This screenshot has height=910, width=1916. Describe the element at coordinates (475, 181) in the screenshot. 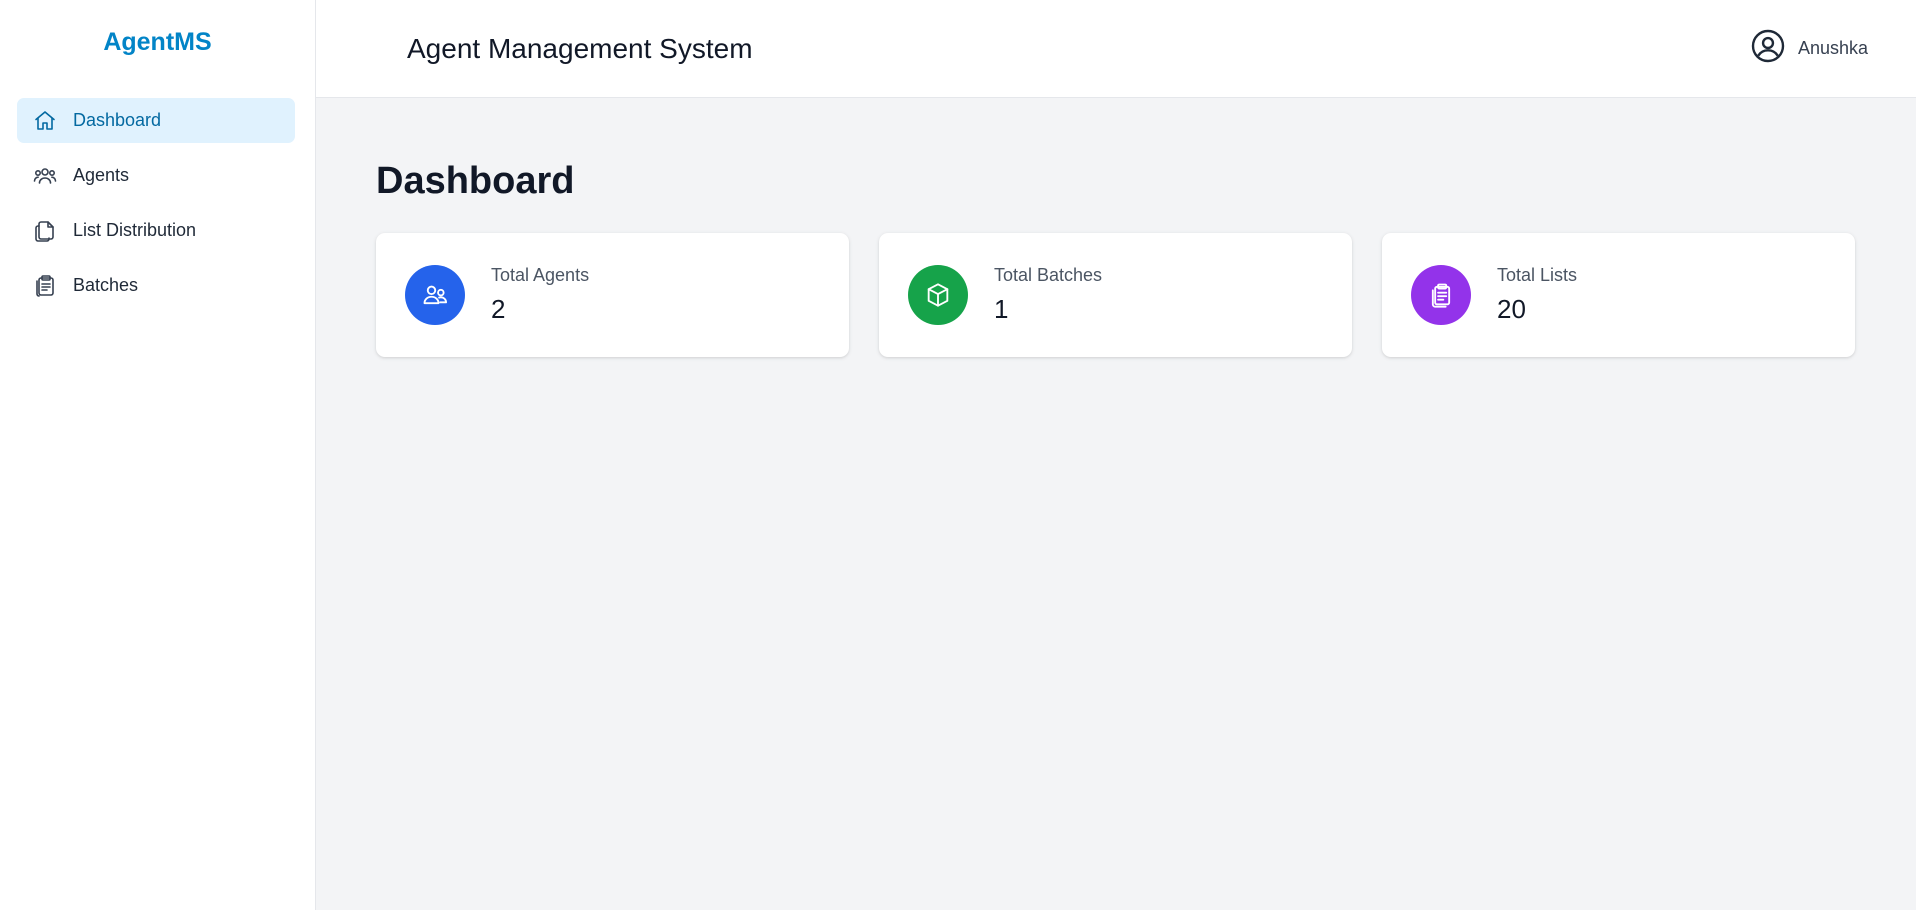

I see `page-title: Dashboard` at that location.